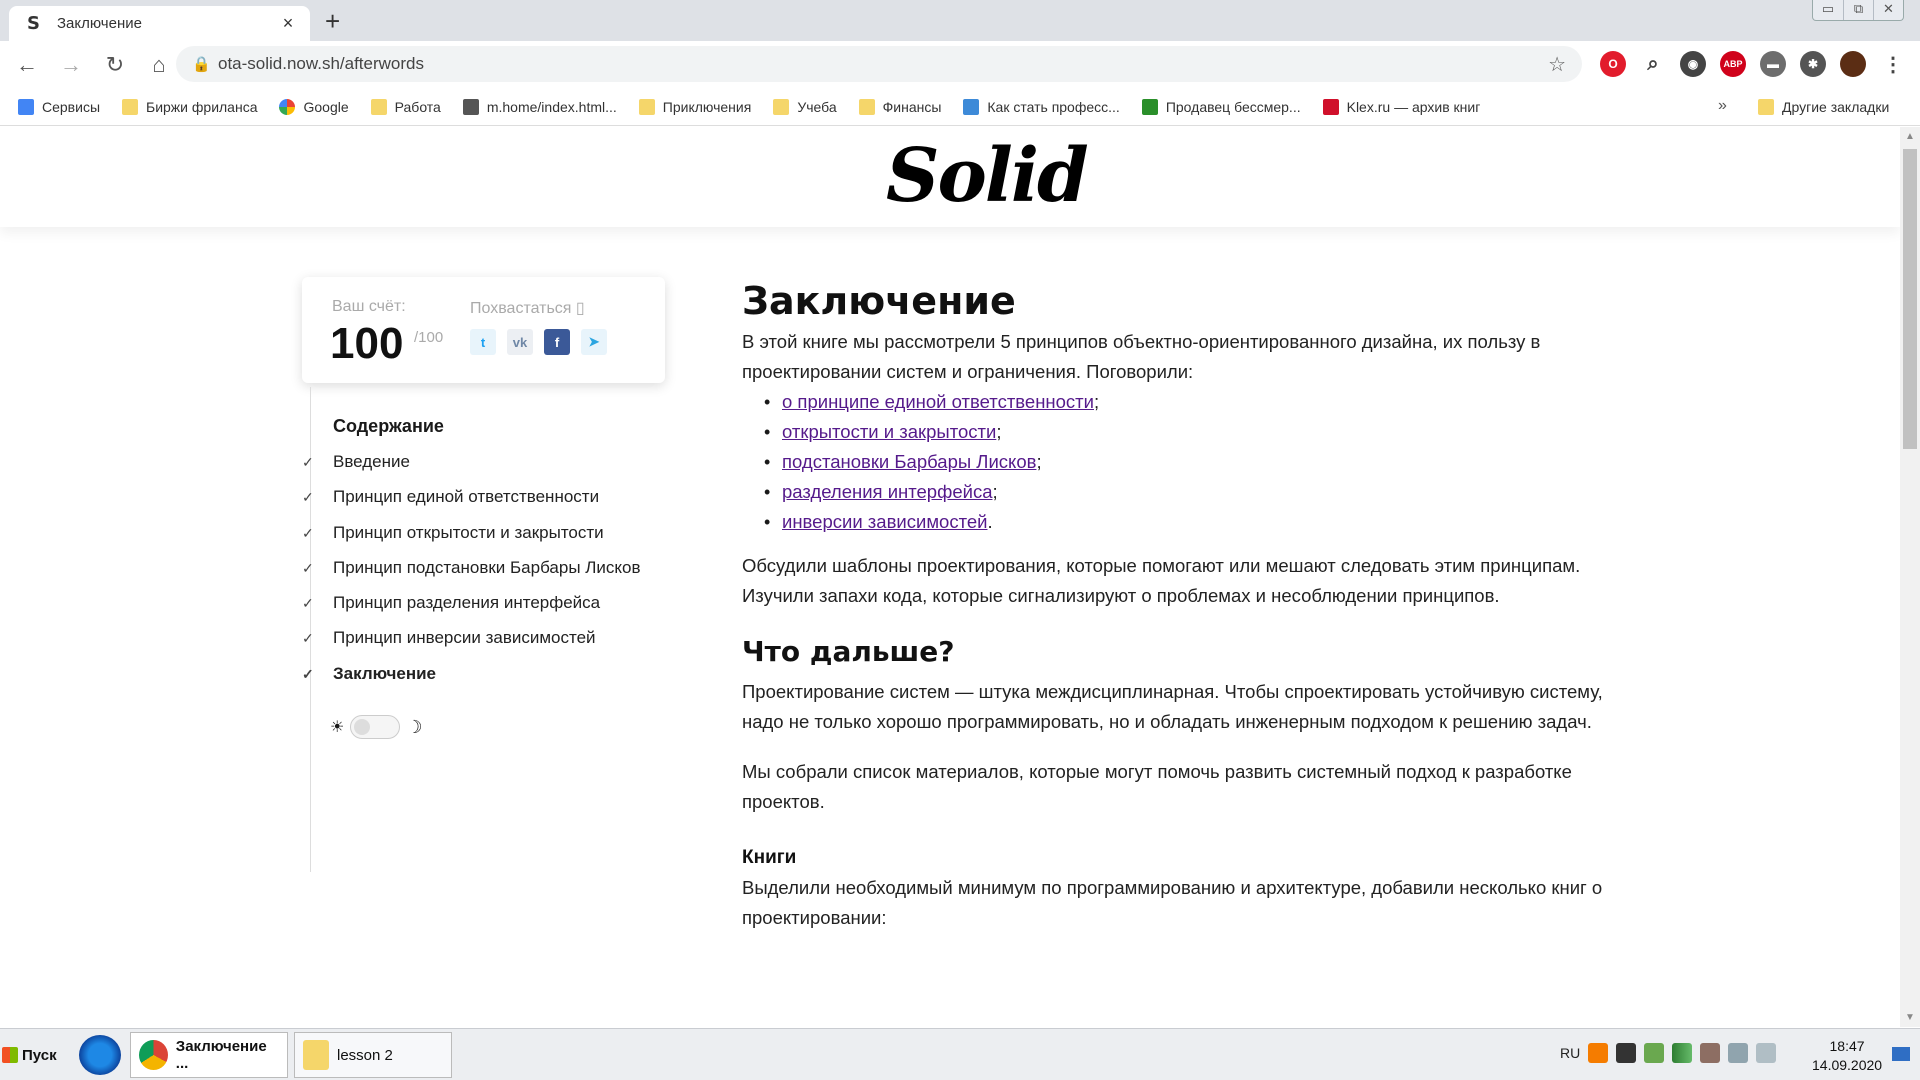  What do you see at coordinates (1910, 136) in the screenshot?
I see `scroll-up-icon: ▲` at bounding box center [1910, 136].